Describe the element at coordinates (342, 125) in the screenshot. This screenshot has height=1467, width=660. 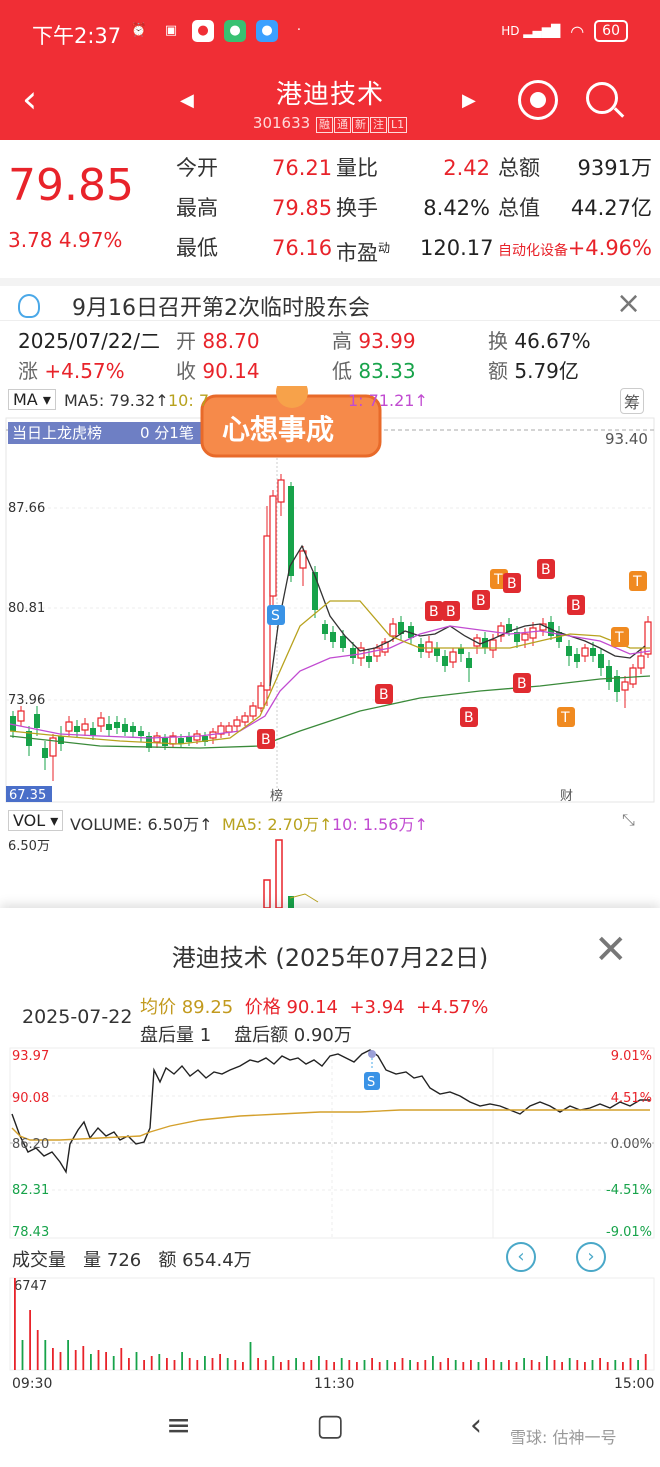
I see `tag-tong: 通` at that location.